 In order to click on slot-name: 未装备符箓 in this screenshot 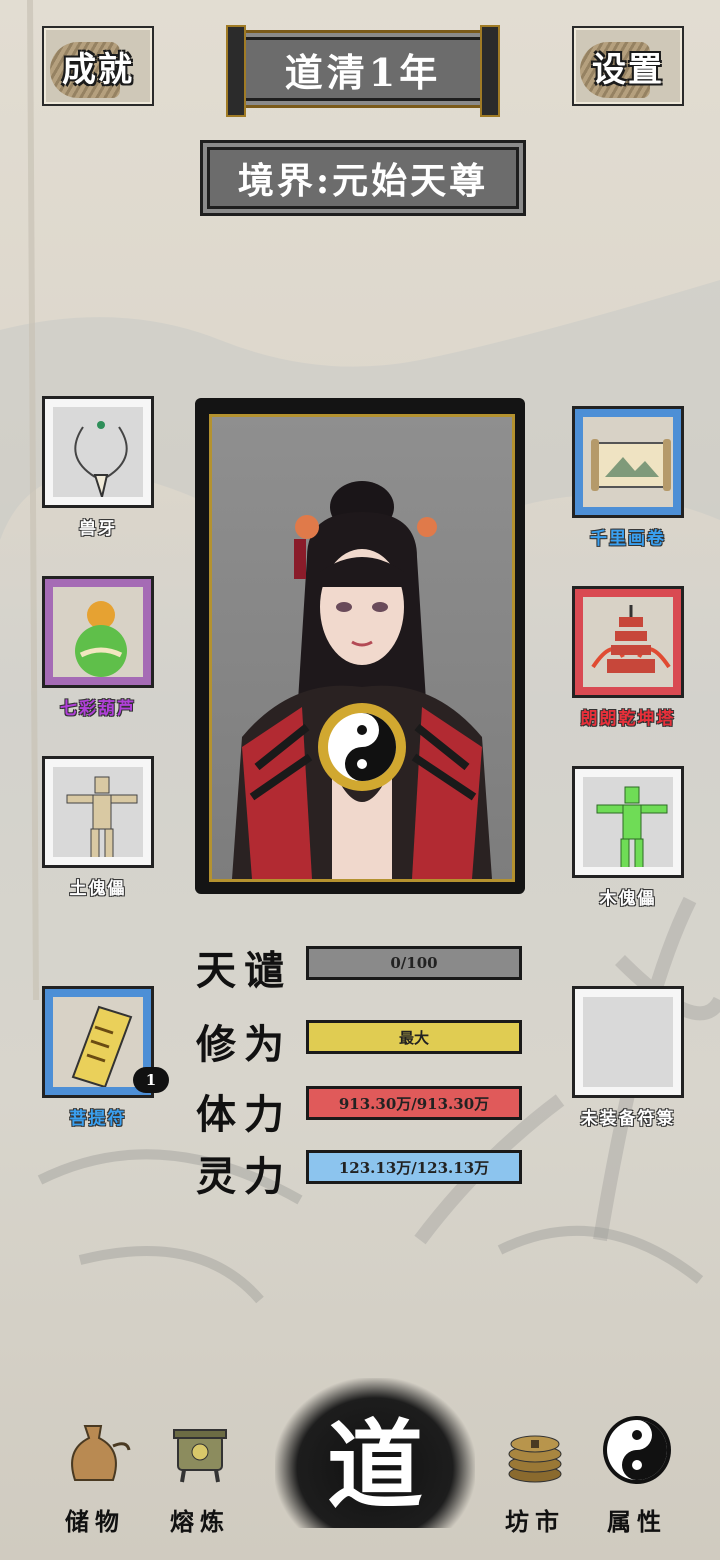, I will do `click(628, 1119)`.